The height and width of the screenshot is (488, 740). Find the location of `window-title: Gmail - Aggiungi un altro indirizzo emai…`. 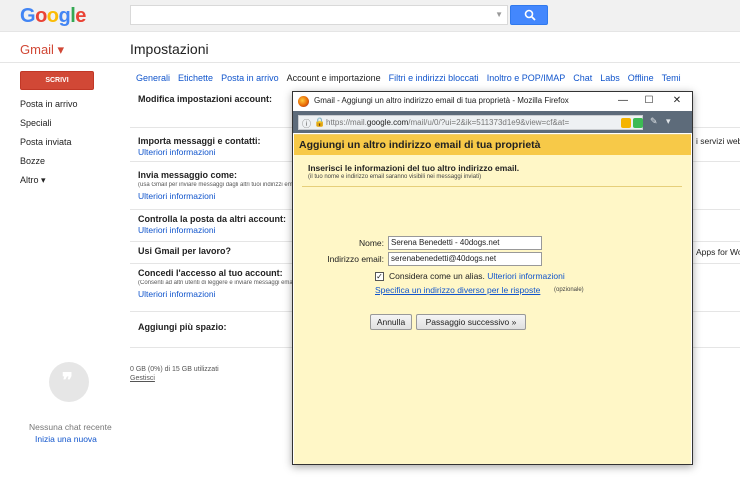

window-title: Gmail - Aggiungi un altro indirizzo emai… is located at coordinates (441, 100).